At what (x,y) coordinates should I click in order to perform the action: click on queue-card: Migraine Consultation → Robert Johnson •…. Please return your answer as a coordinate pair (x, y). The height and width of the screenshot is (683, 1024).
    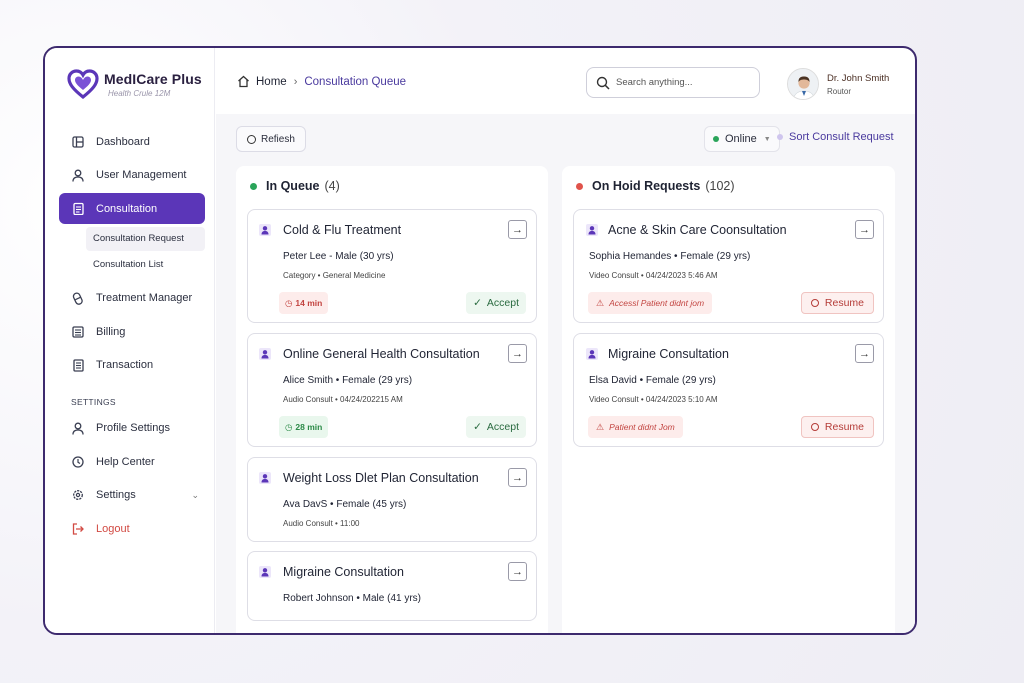
    Looking at the image, I should click on (392, 586).